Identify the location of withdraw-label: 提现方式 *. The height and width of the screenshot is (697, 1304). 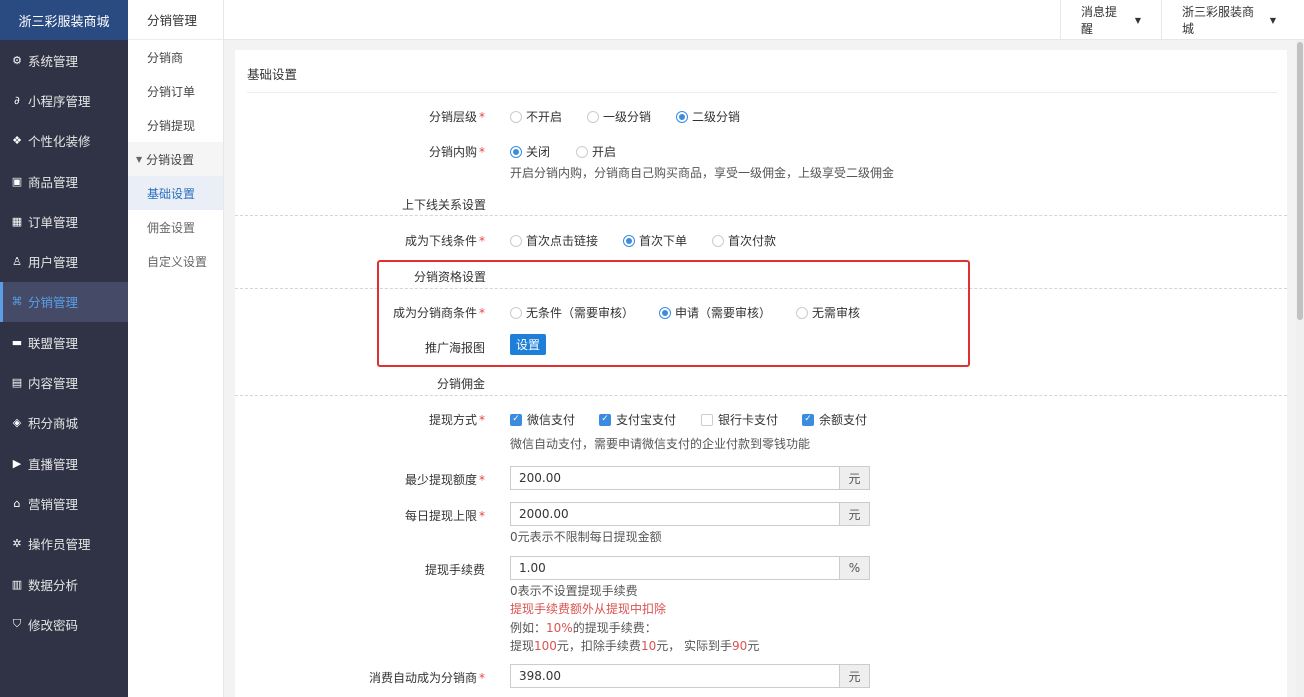
(456, 420).